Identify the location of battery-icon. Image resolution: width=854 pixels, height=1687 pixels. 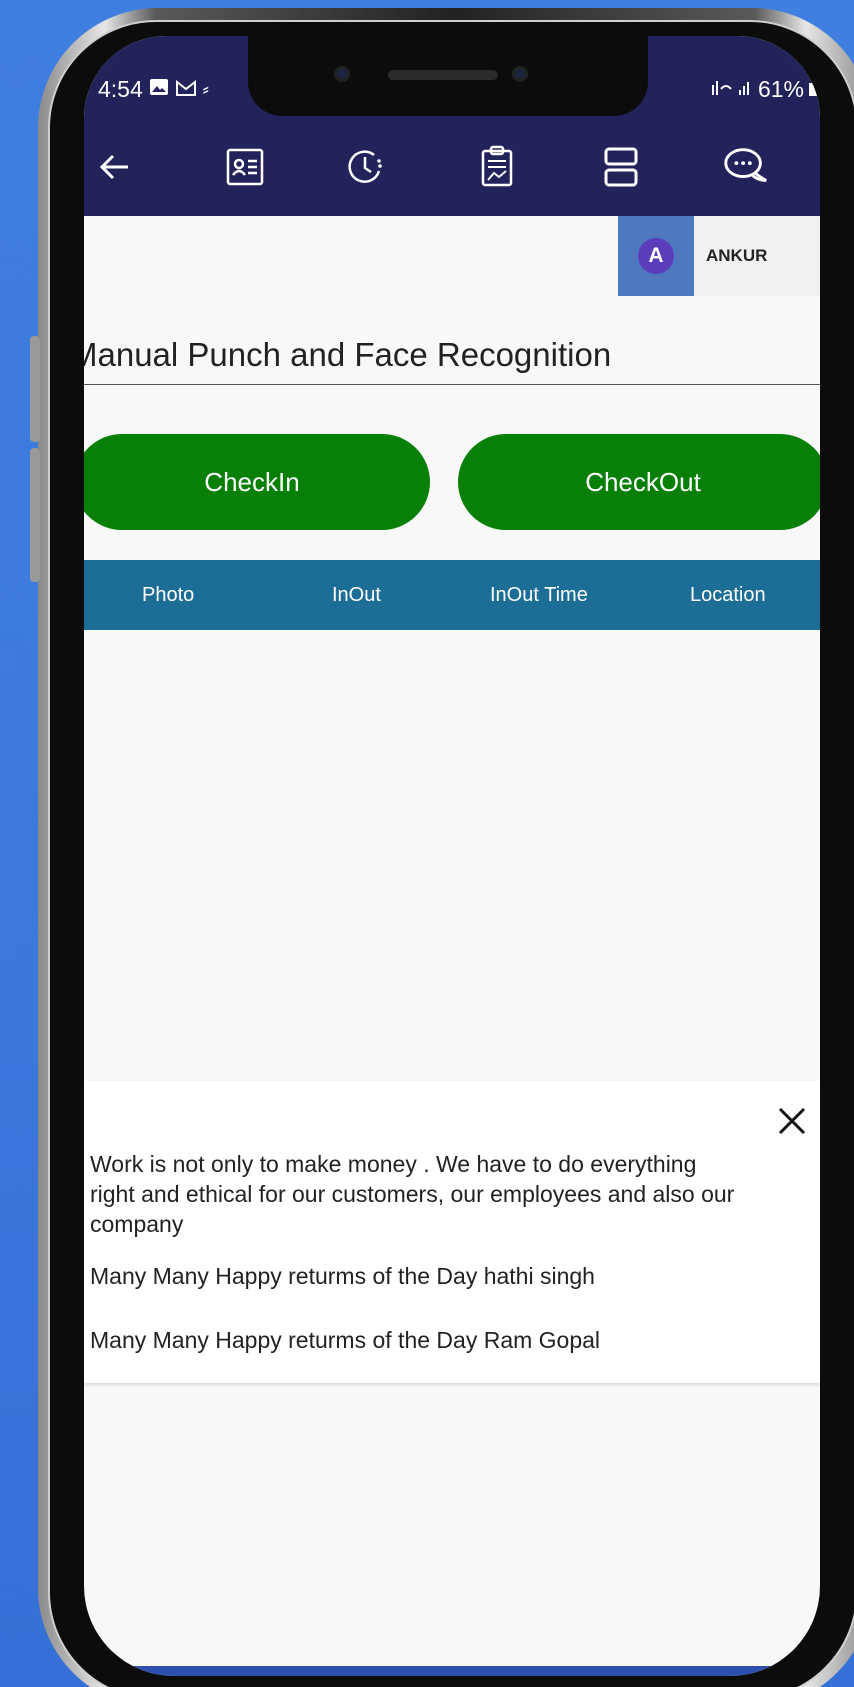
(814, 89).